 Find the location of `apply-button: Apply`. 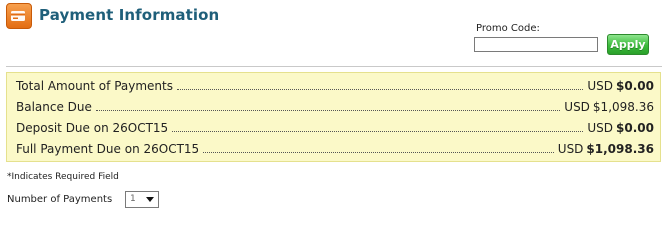

apply-button: Apply is located at coordinates (628, 44).